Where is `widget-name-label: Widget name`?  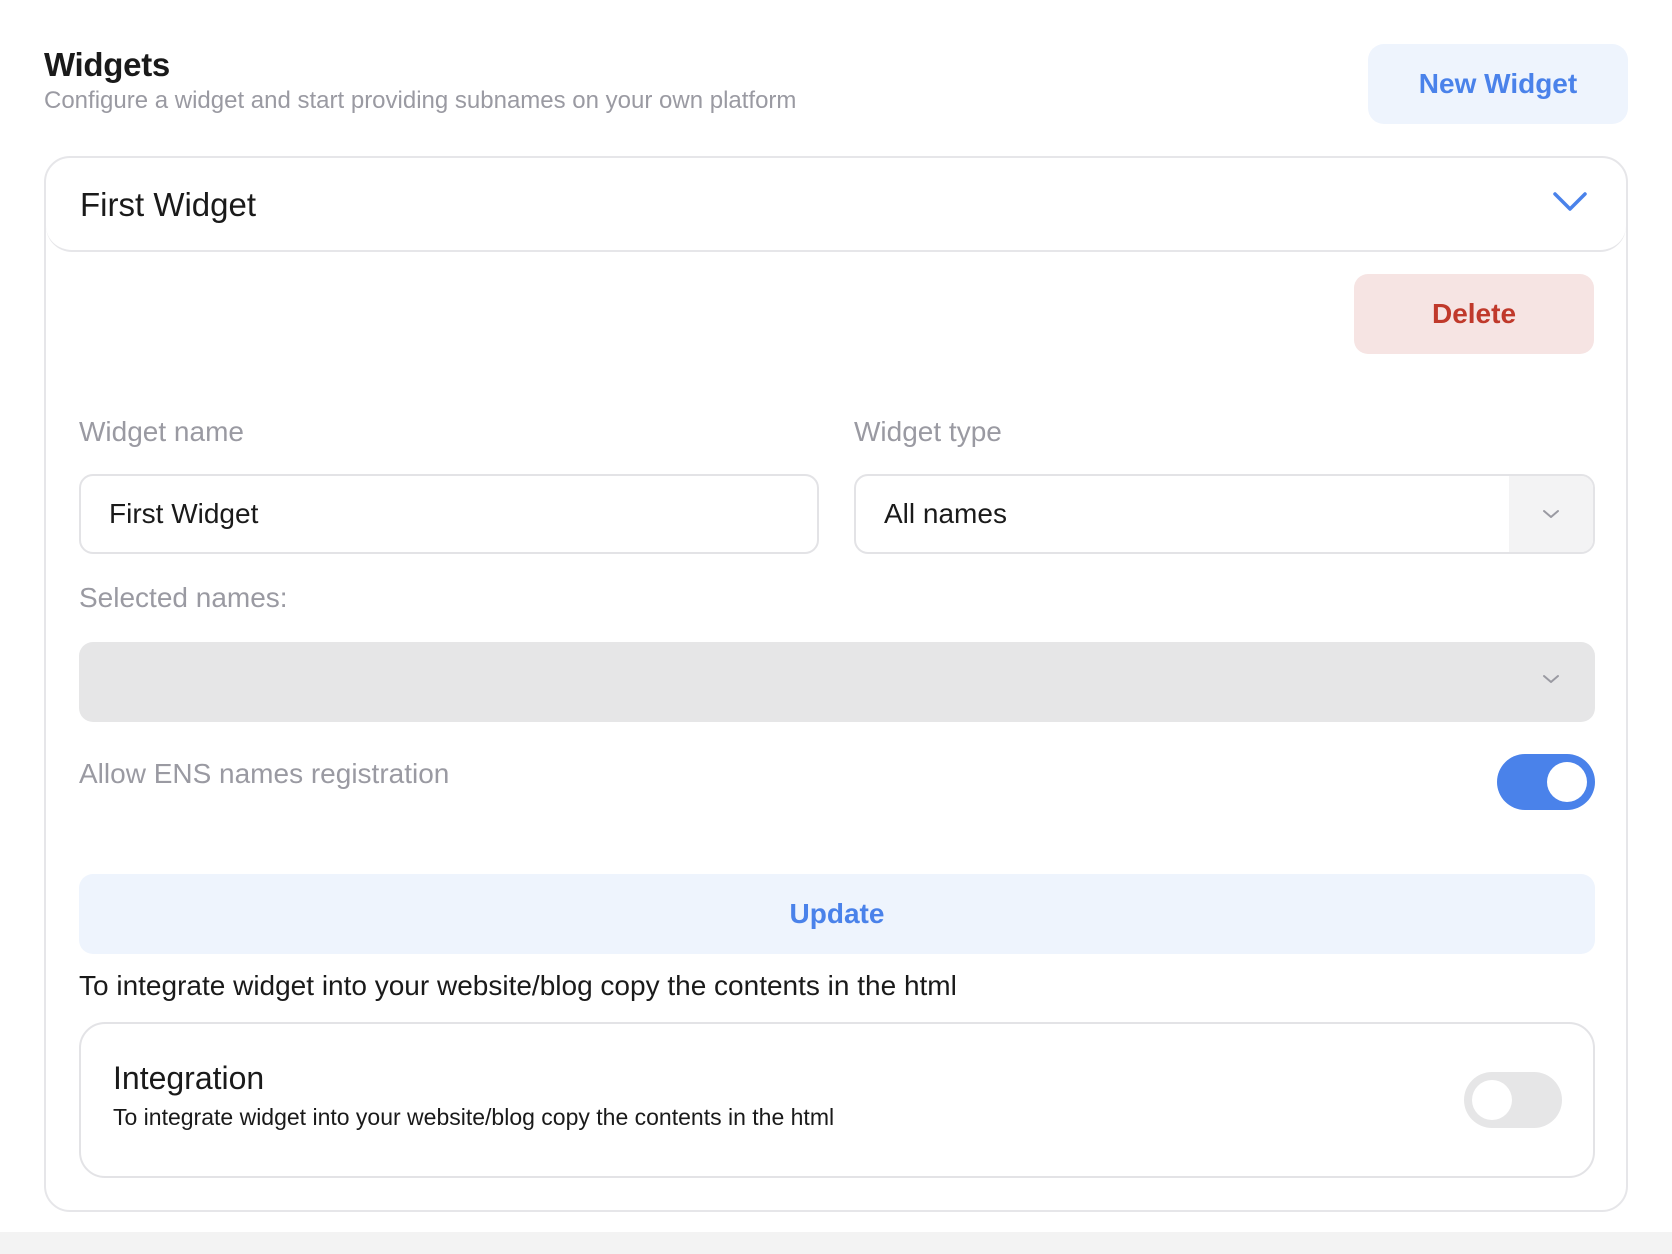 widget-name-label: Widget name is located at coordinates (161, 431).